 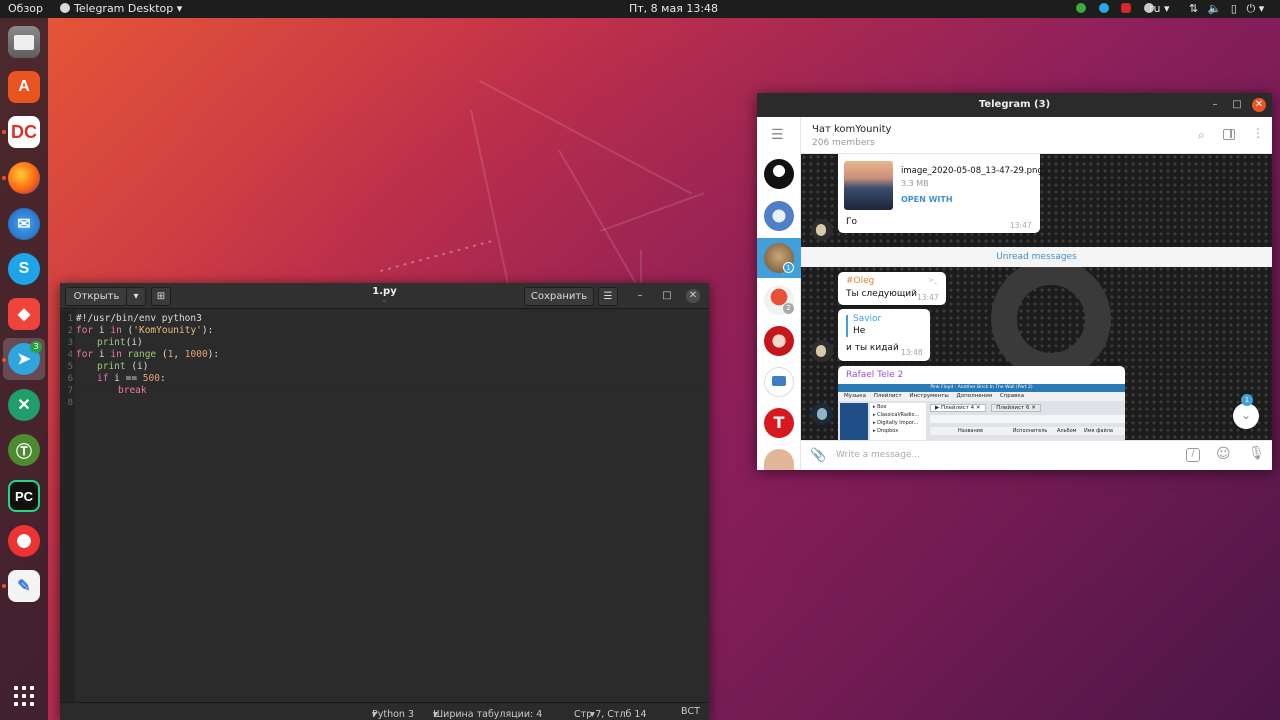 What do you see at coordinates (70, 355) in the screenshot?
I see `line-number: 4` at bounding box center [70, 355].